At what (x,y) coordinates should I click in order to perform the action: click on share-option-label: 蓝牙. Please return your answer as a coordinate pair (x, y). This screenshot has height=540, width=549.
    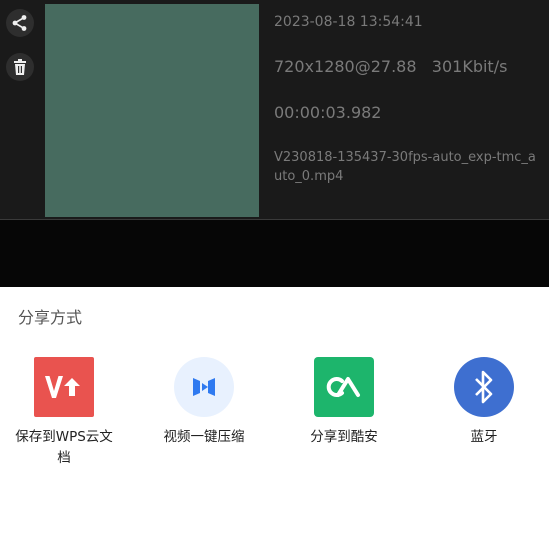
    Looking at the image, I should click on (484, 437).